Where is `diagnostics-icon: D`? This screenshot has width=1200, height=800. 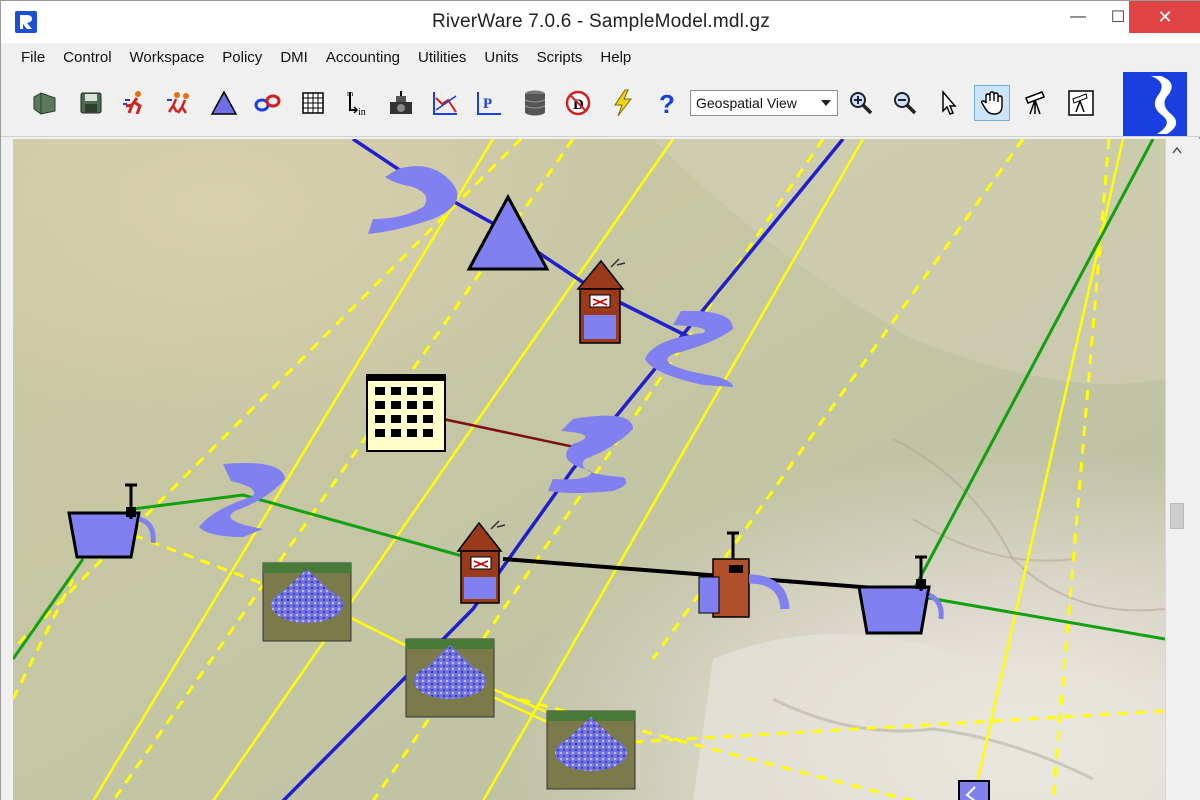
diagnostics-icon: D is located at coordinates (578, 103).